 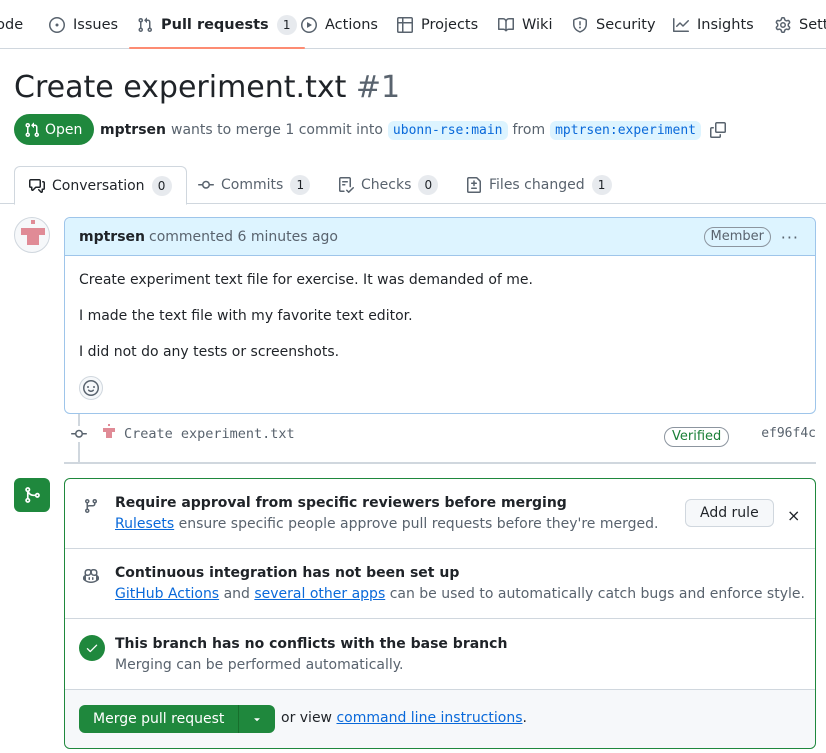 What do you see at coordinates (319, 594) in the screenshot?
I see `other-apps-link: several other apps` at bounding box center [319, 594].